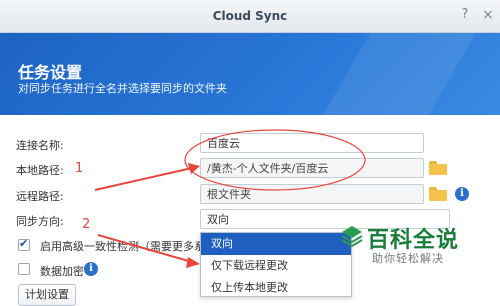 The width and height of the screenshot is (500, 306). Describe the element at coordinates (24, 244) in the screenshot. I see `advanced-consistency-checkbox` at that location.